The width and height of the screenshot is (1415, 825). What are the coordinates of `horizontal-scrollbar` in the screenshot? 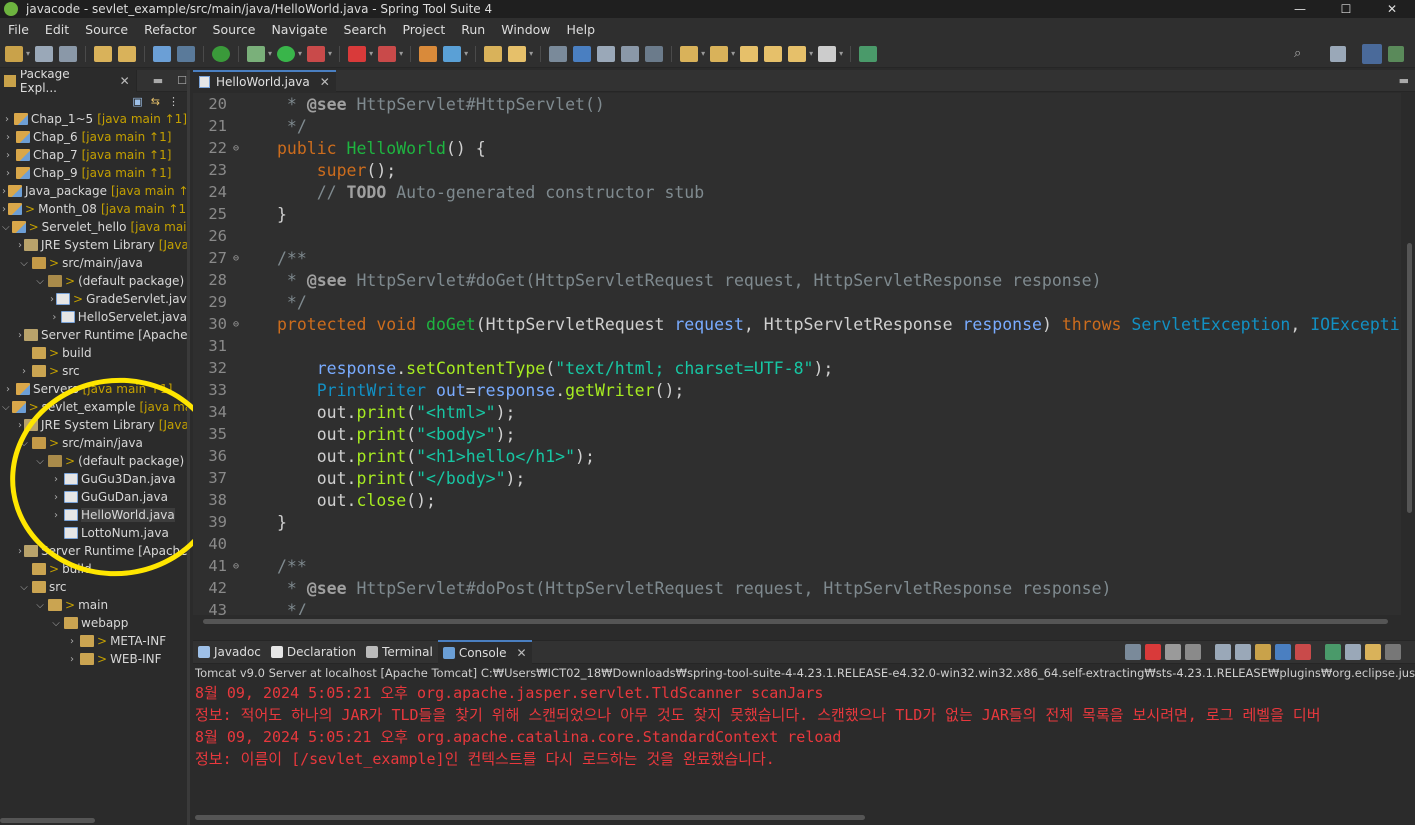 It's located at (93, 820).